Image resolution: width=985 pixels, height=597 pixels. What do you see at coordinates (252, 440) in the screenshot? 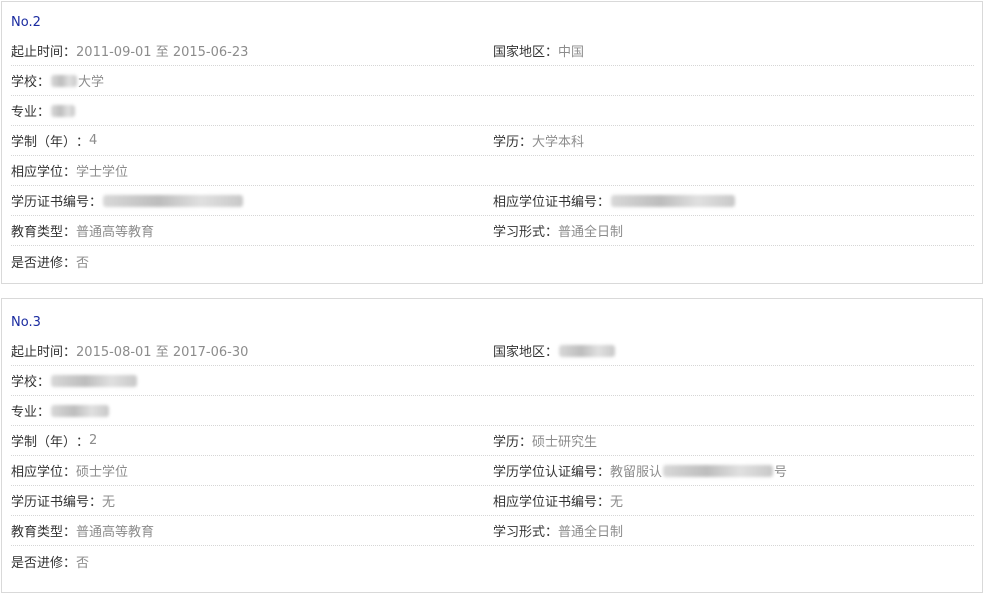
I see `detail-field: 学制（年）： 2` at bounding box center [252, 440].